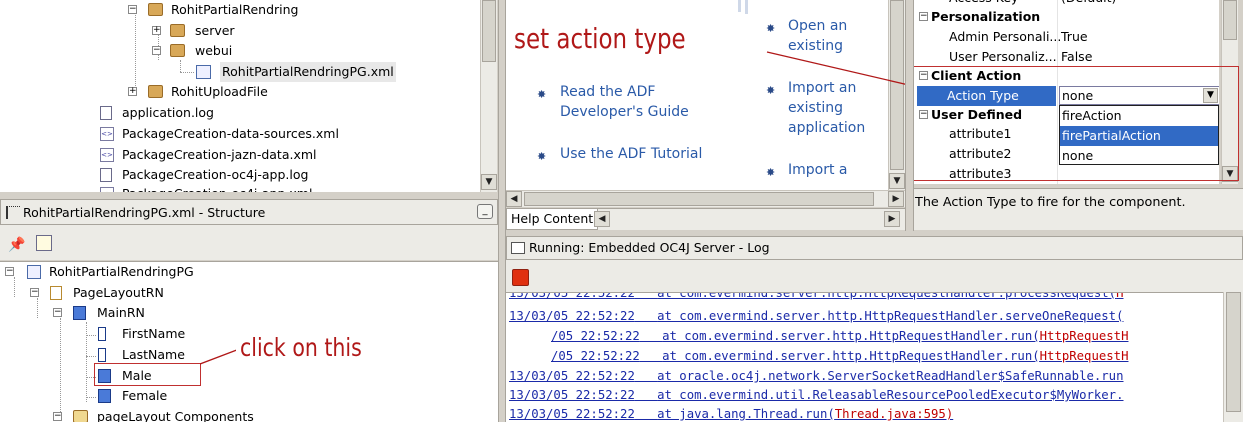 This screenshot has width=1243, height=422. What do you see at coordinates (874, 276) in the screenshot?
I see `log-toolbar` at bounding box center [874, 276].